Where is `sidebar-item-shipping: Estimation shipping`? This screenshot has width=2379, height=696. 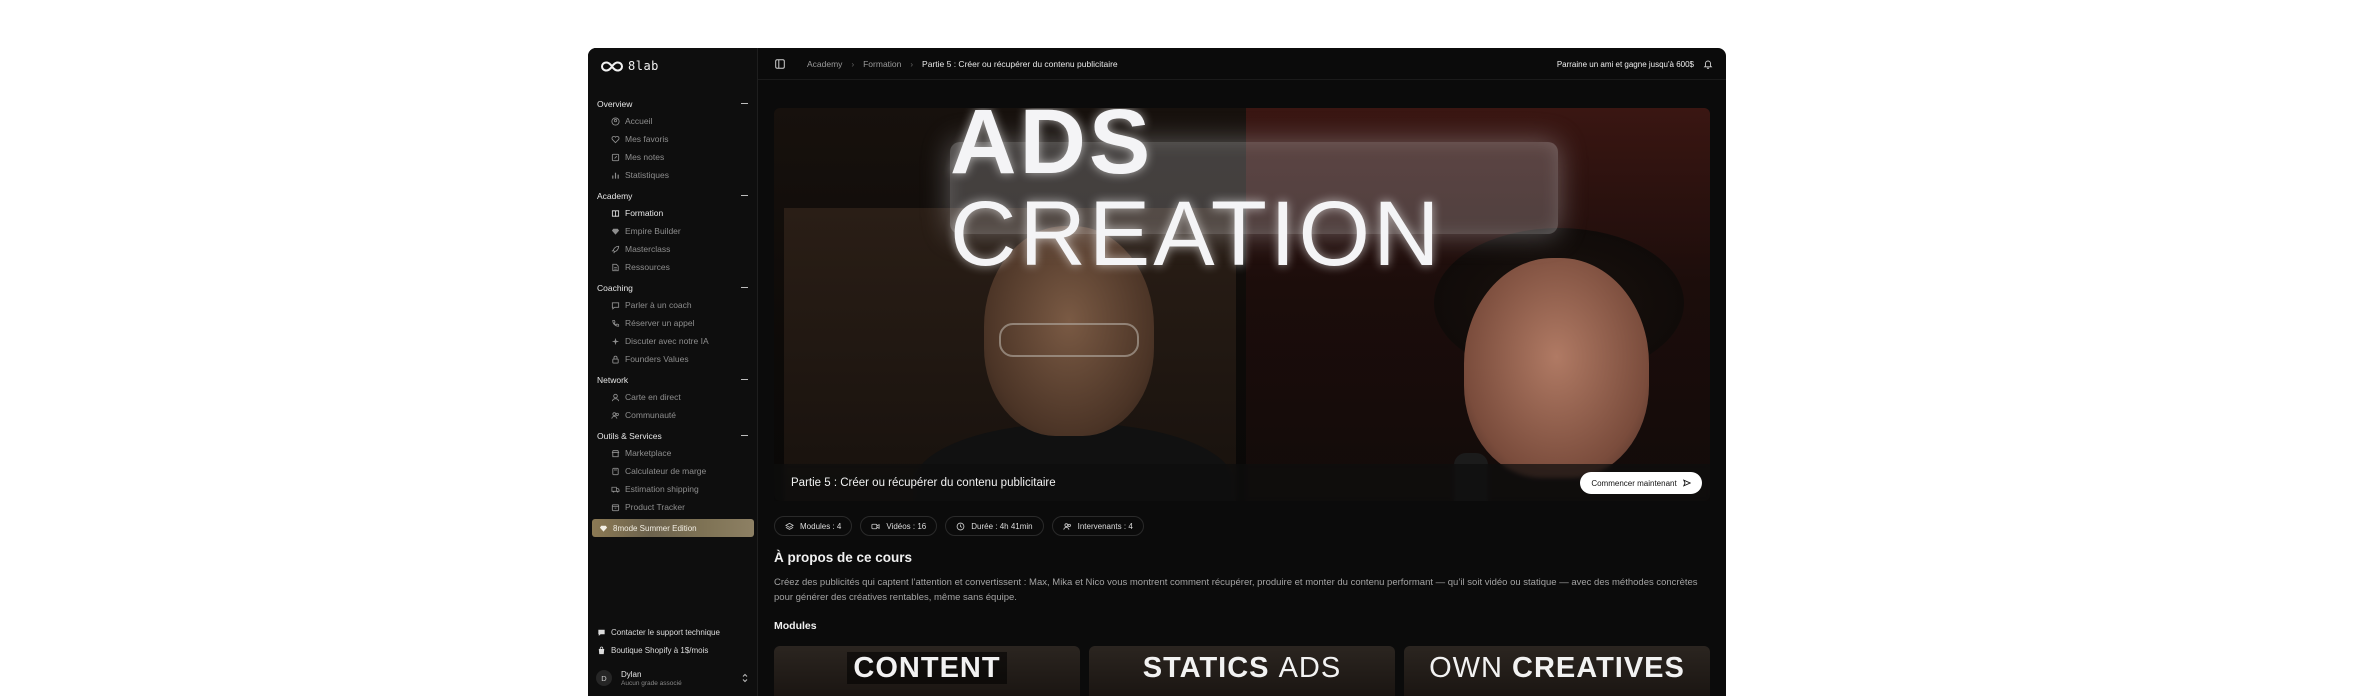 sidebar-item-shipping: Estimation shipping is located at coordinates (673, 489).